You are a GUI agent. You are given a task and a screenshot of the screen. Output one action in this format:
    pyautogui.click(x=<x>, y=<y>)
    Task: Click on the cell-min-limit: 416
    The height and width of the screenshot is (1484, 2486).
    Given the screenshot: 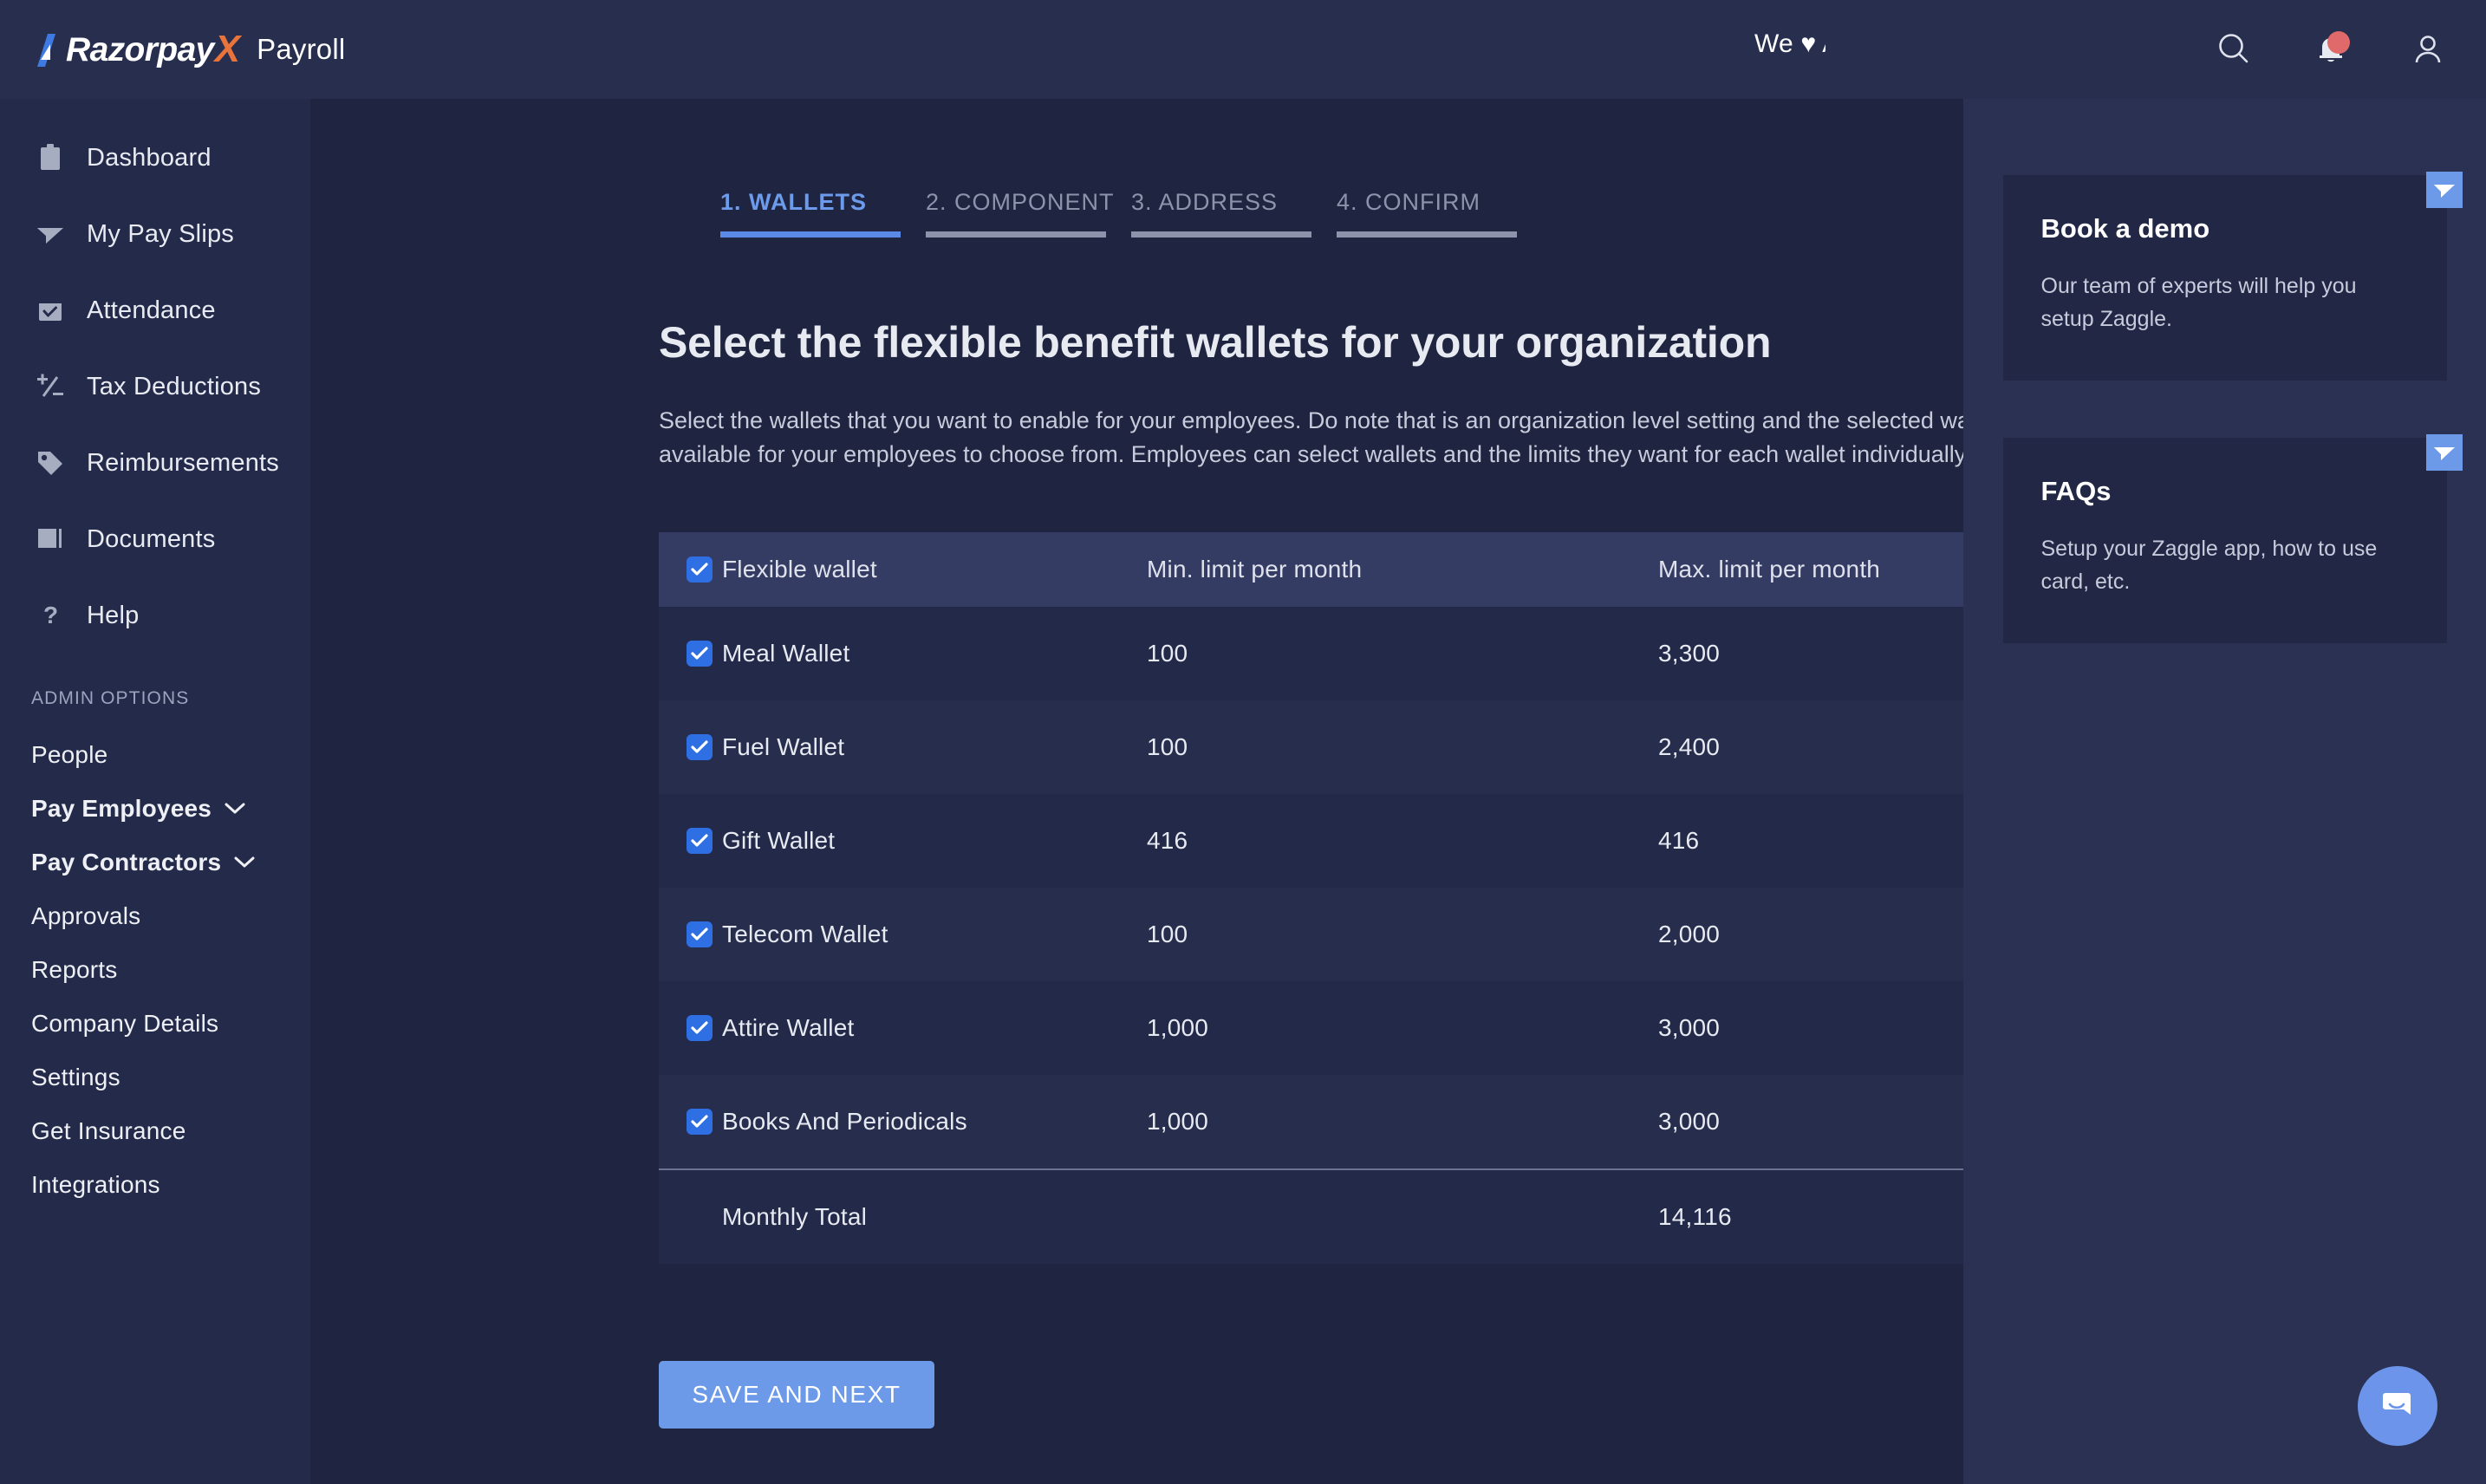 What is the action you would take?
    pyautogui.click(x=1167, y=841)
    